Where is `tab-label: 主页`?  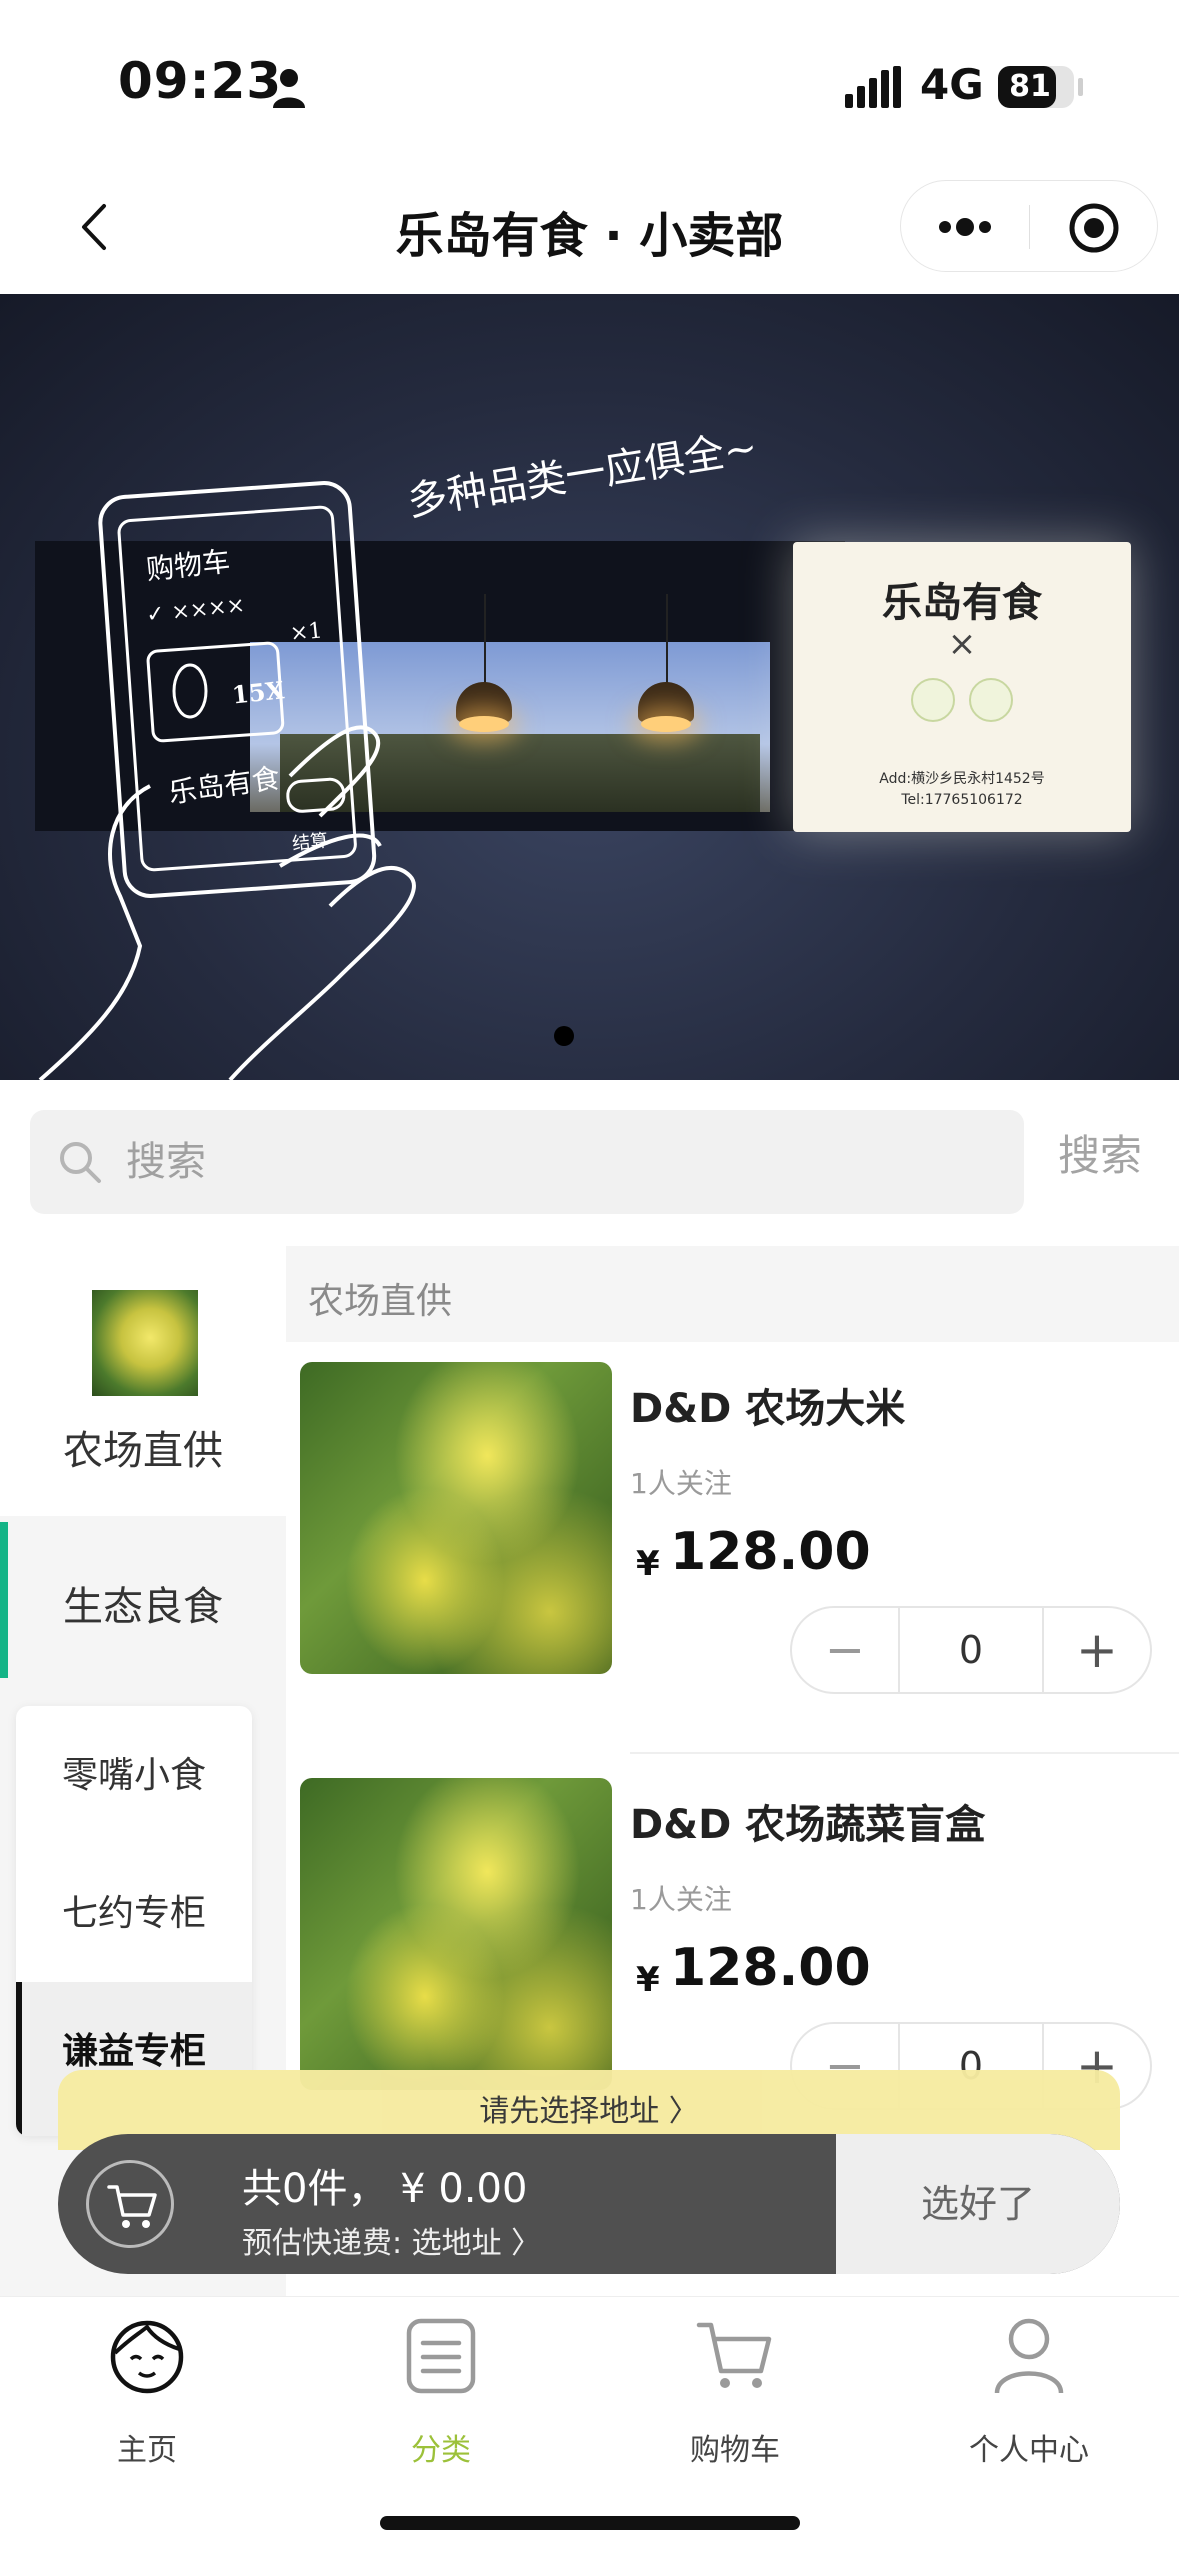
tab-label: 主页 is located at coordinates (147, 2450).